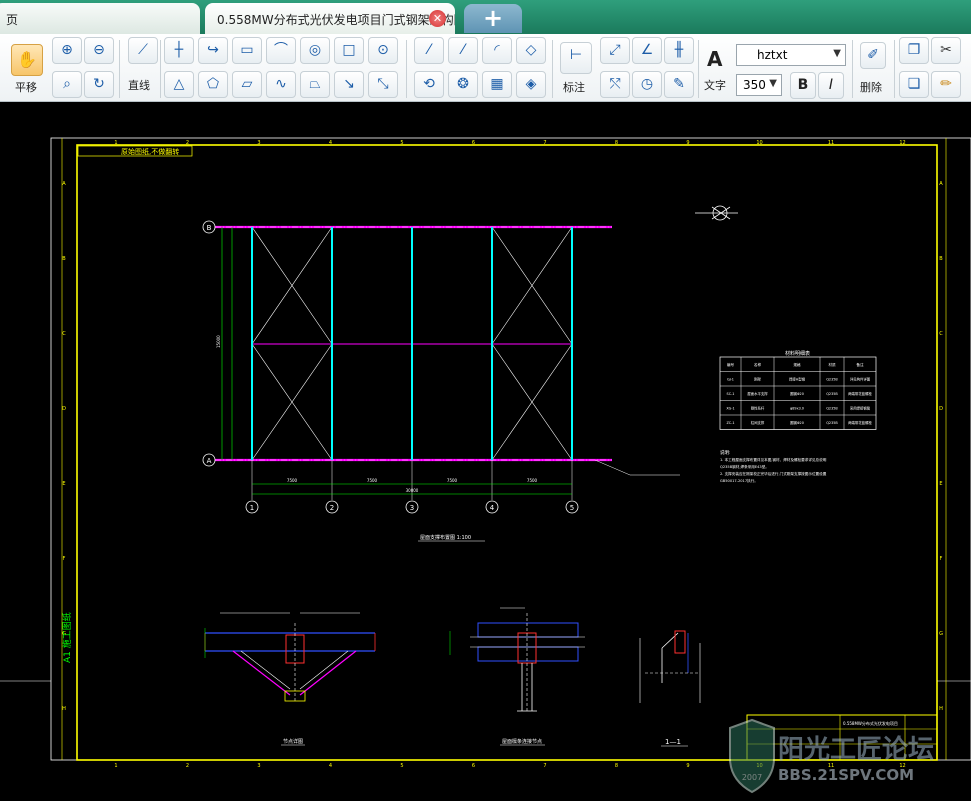 Image resolution: width=971 pixels, height=801 pixels. What do you see at coordinates (429, 84) in the screenshot?
I see `rotate-icon: ⟲` at bounding box center [429, 84].